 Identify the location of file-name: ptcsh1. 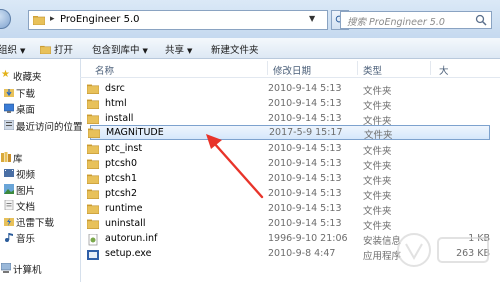
(121, 178).